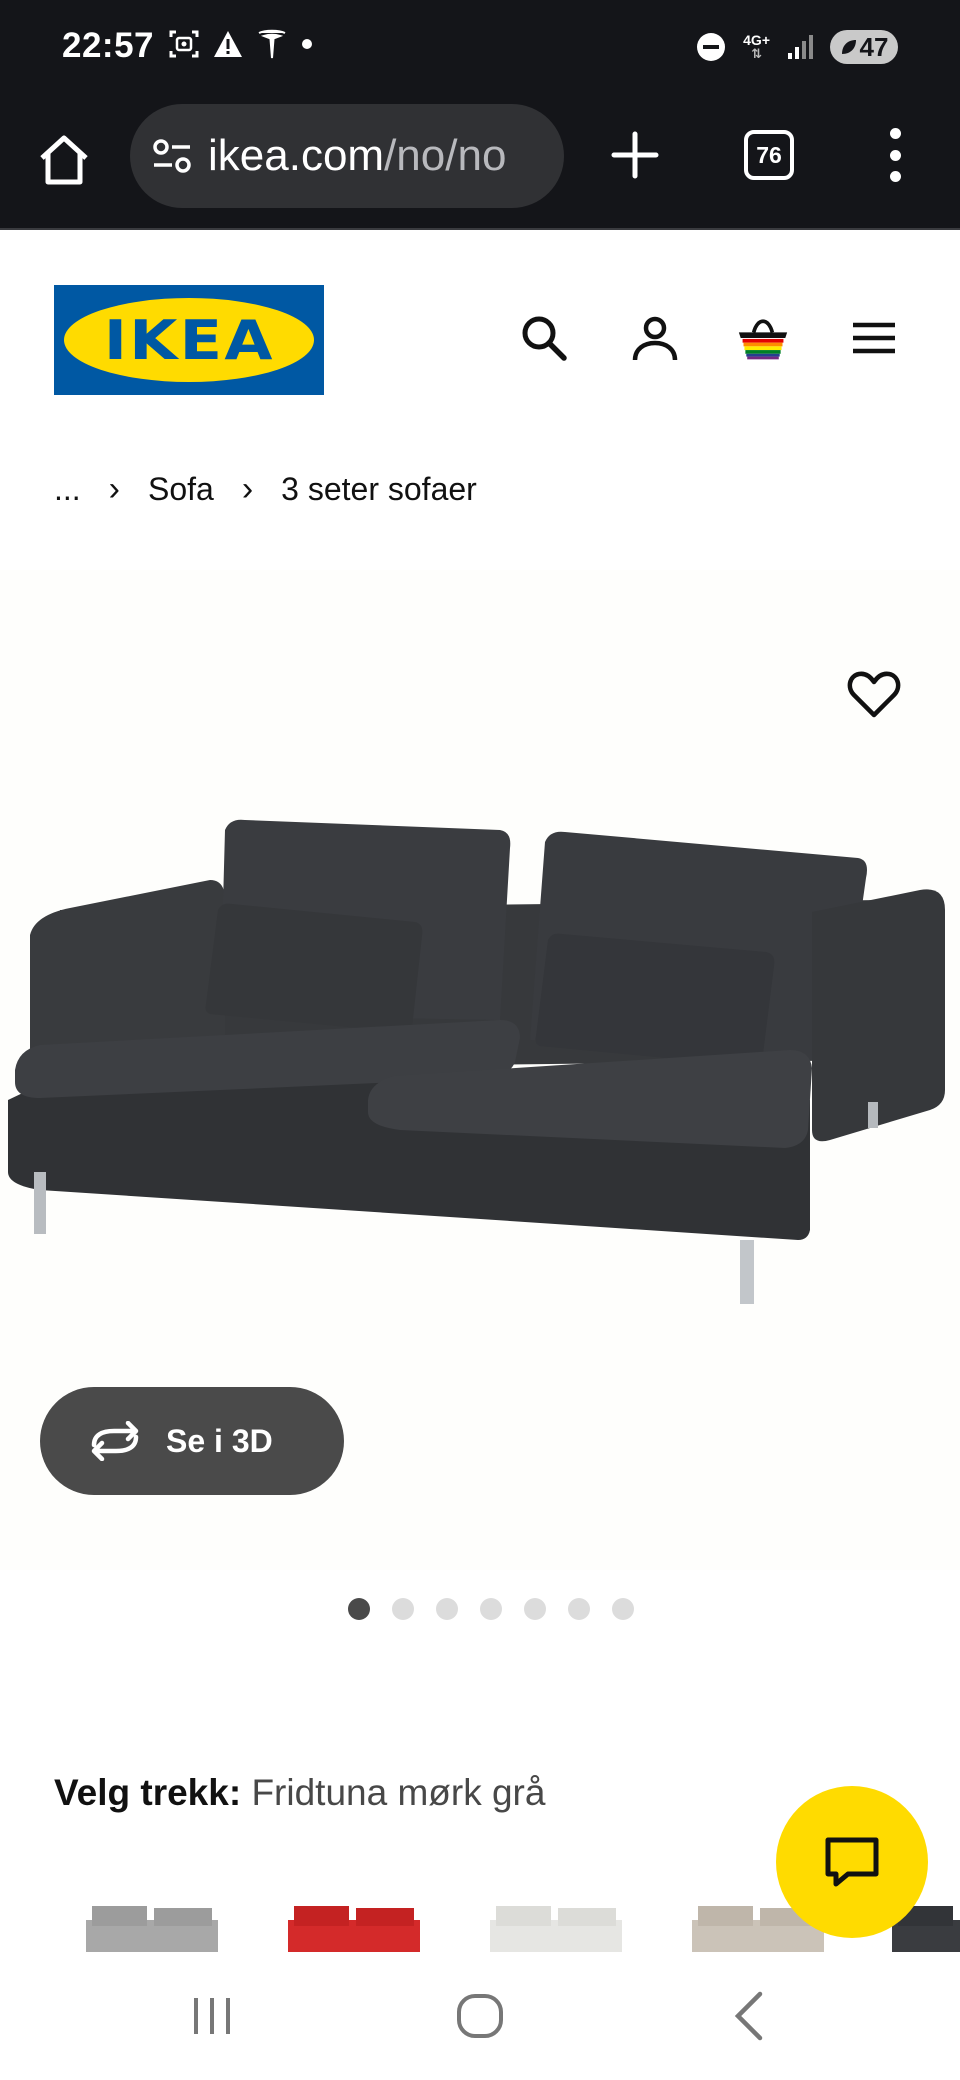 This screenshot has height=2080, width=960. Describe the element at coordinates (265, 489) in the screenshot. I see `breadcrumb: ... › Sofa › 3 seter sofaer` at that location.